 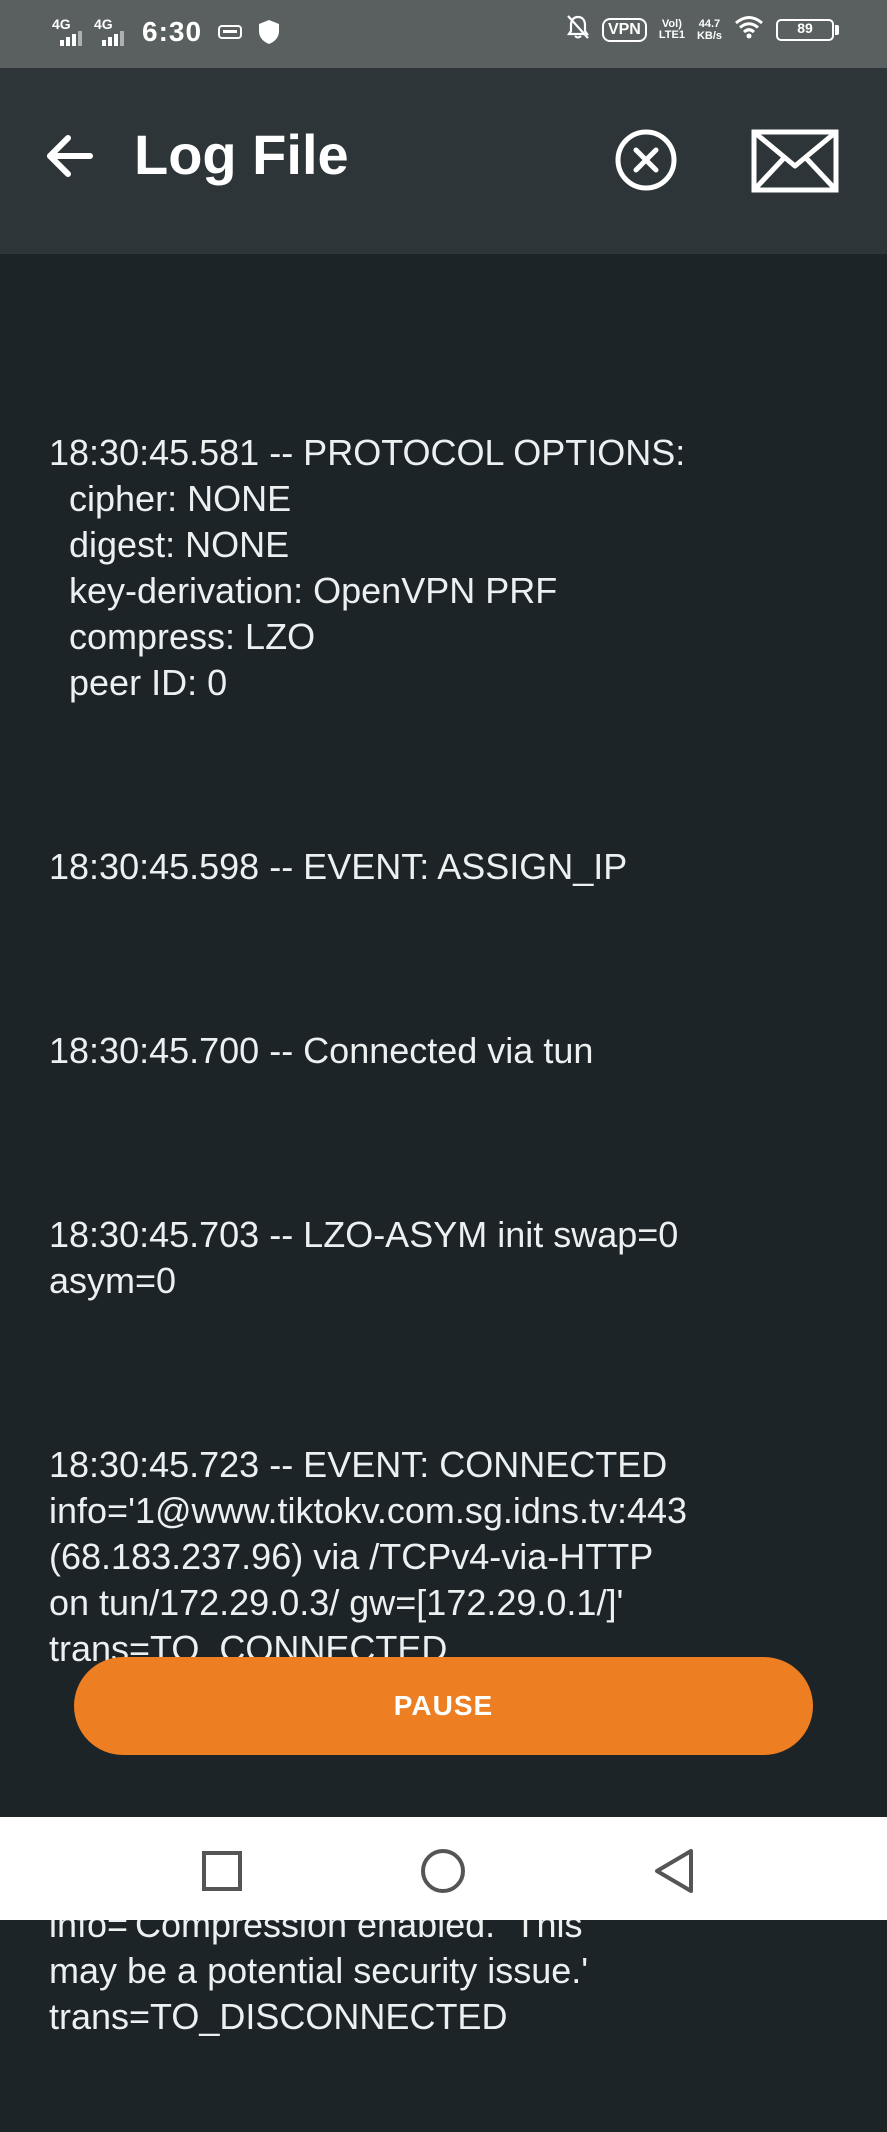 I want to click on shield-icon, so click(x=269, y=32).